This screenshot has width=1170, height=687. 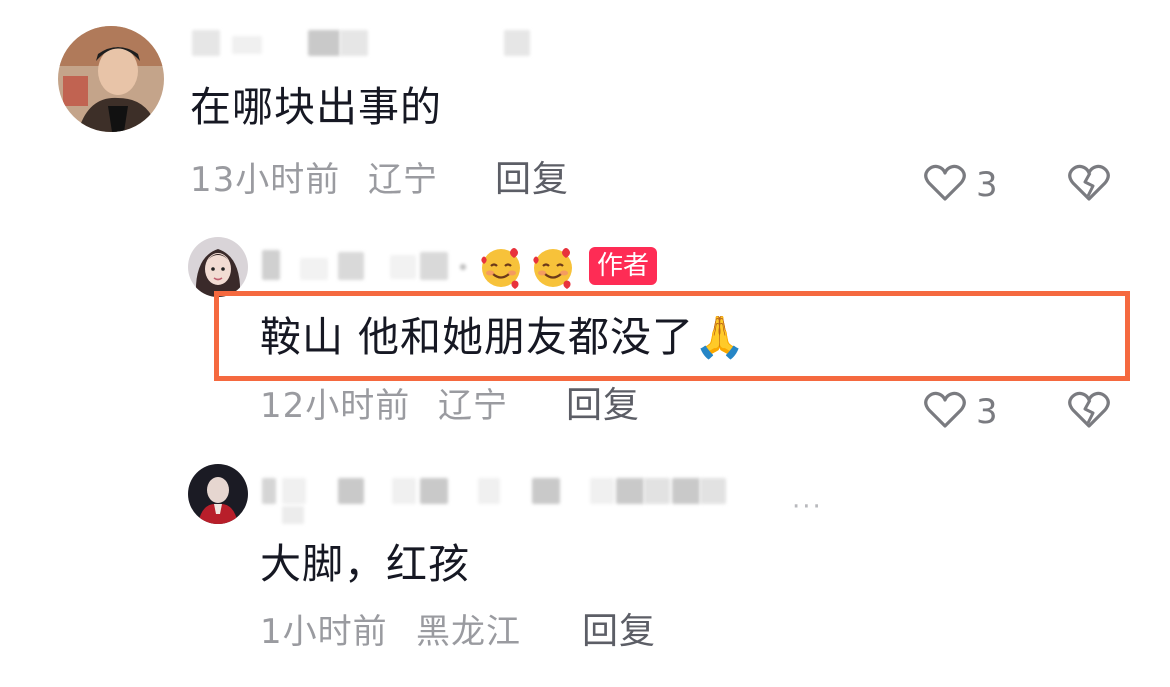 I want to click on comment-text: 大脚，红孩, so click(x=365, y=564).